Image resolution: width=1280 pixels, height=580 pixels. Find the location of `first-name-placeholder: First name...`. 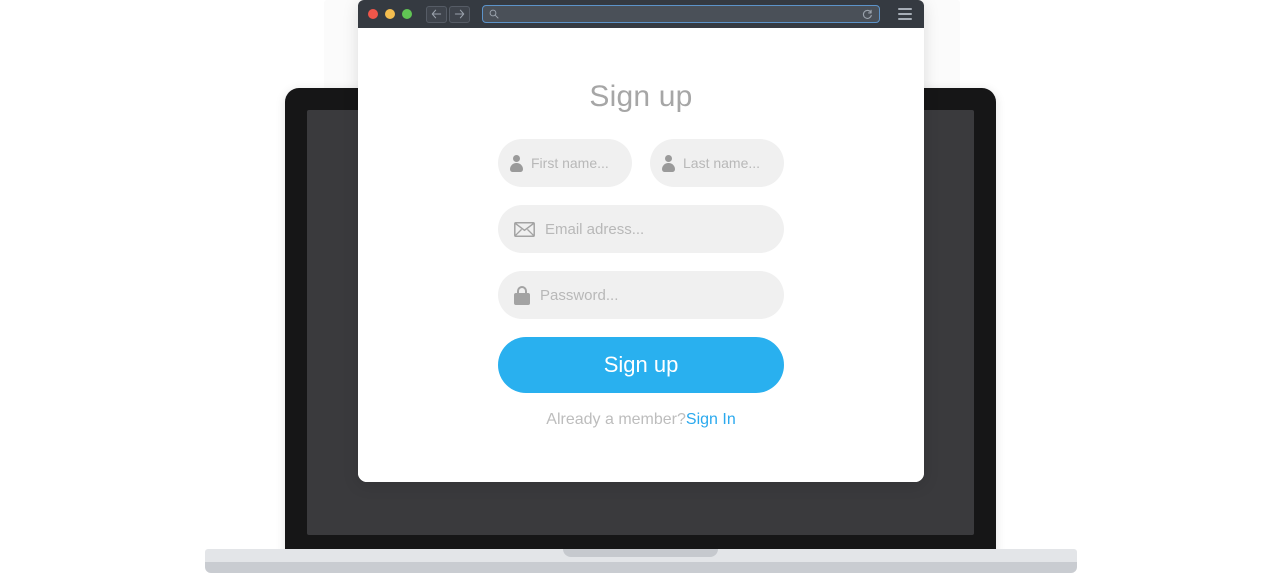

first-name-placeholder: First name... is located at coordinates (570, 163).